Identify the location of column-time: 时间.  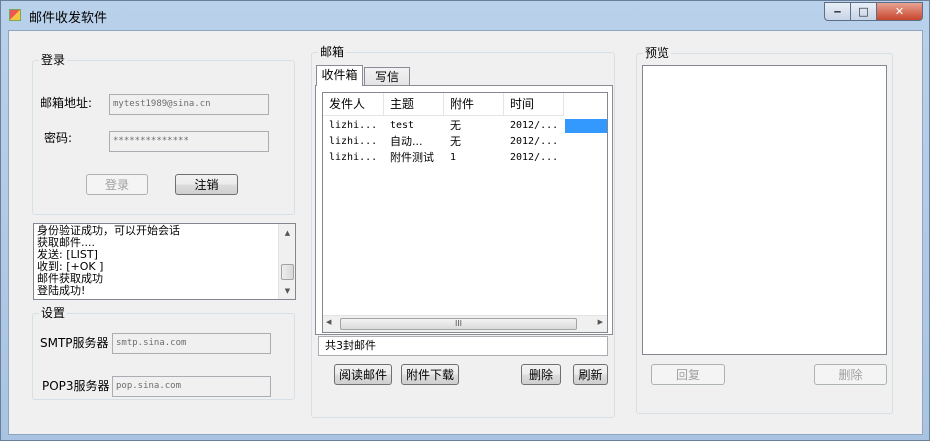
(534, 104).